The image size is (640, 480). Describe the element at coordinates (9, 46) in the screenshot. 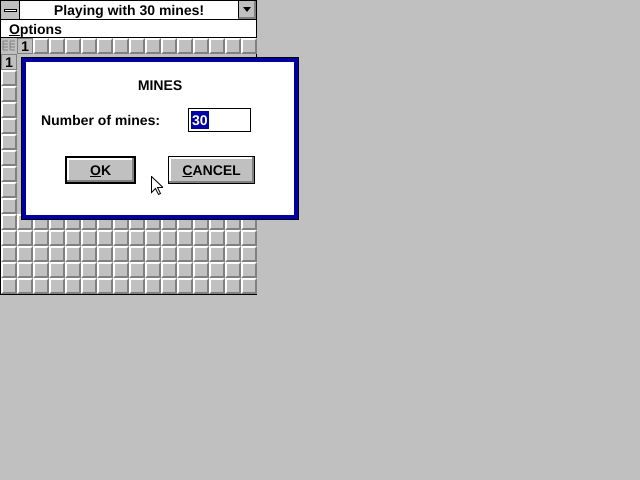

I see `stack-icon` at that location.